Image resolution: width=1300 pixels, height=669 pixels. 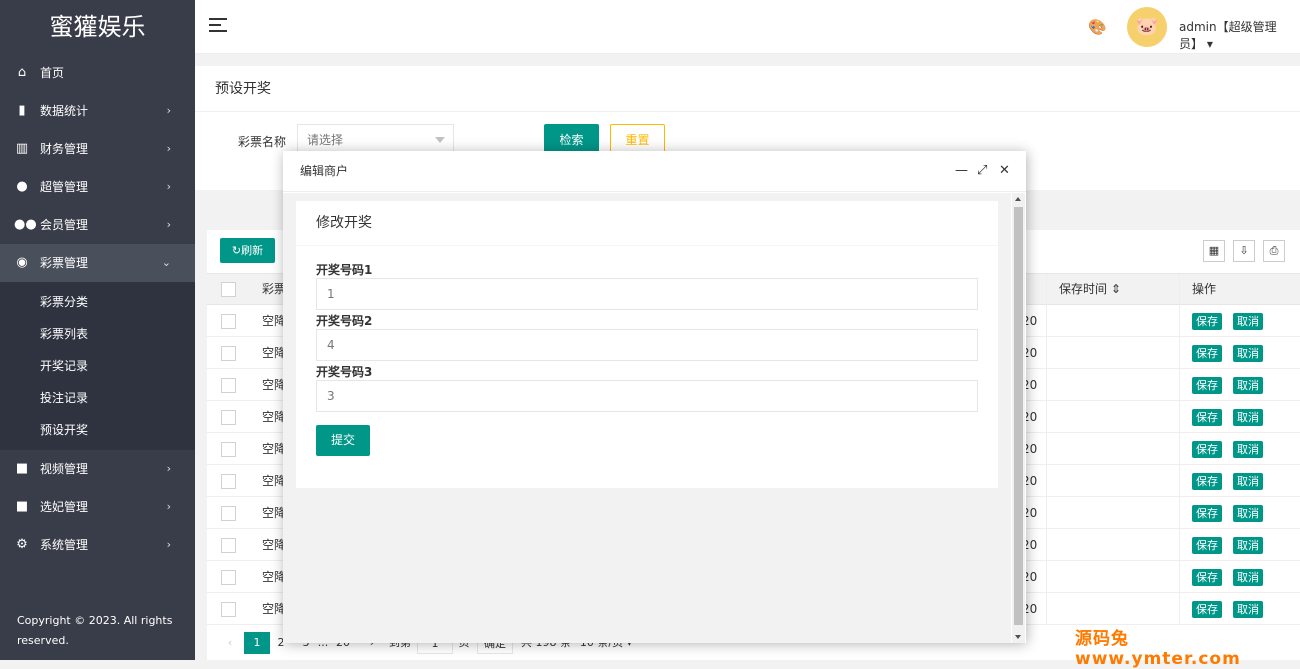 What do you see at coordinates (647, 294) in the screenshot?
I see `draw-number-1-input: 1` at bounding box center [647, 294].